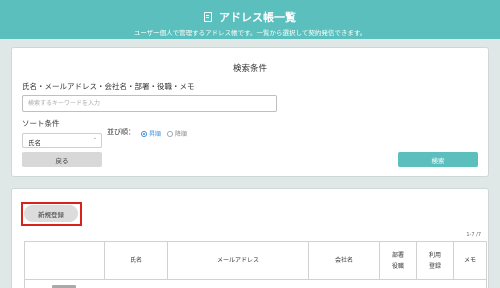  What do you see at coordinates (65, 261) in the screenshot?
I see `column-header-select` at bounding box center [65, 261].